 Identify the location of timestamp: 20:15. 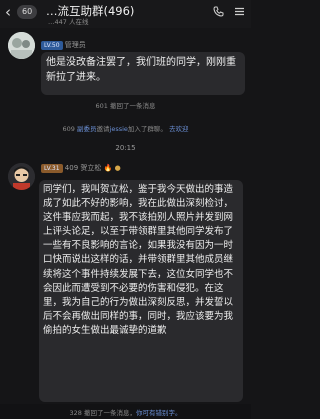
(125, 148).